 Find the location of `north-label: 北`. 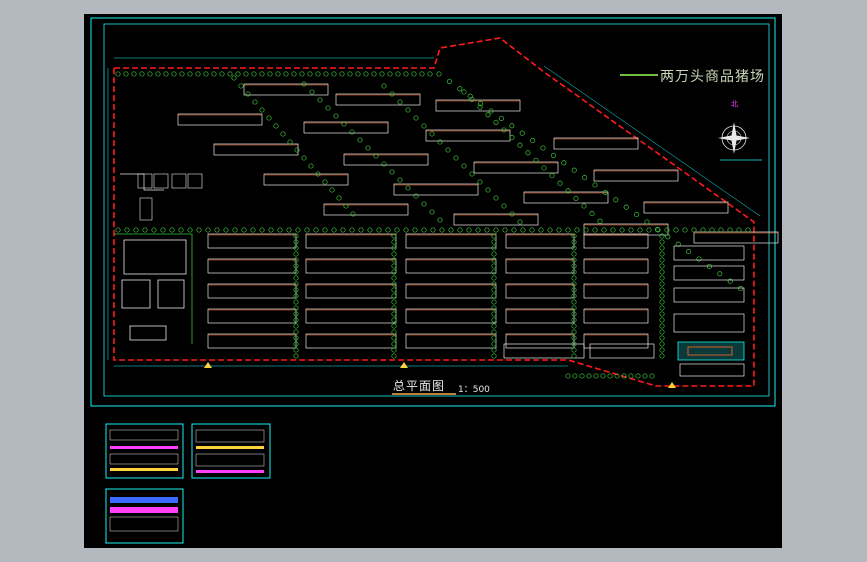

north-label: 北 is located at coordinates (734, 104).